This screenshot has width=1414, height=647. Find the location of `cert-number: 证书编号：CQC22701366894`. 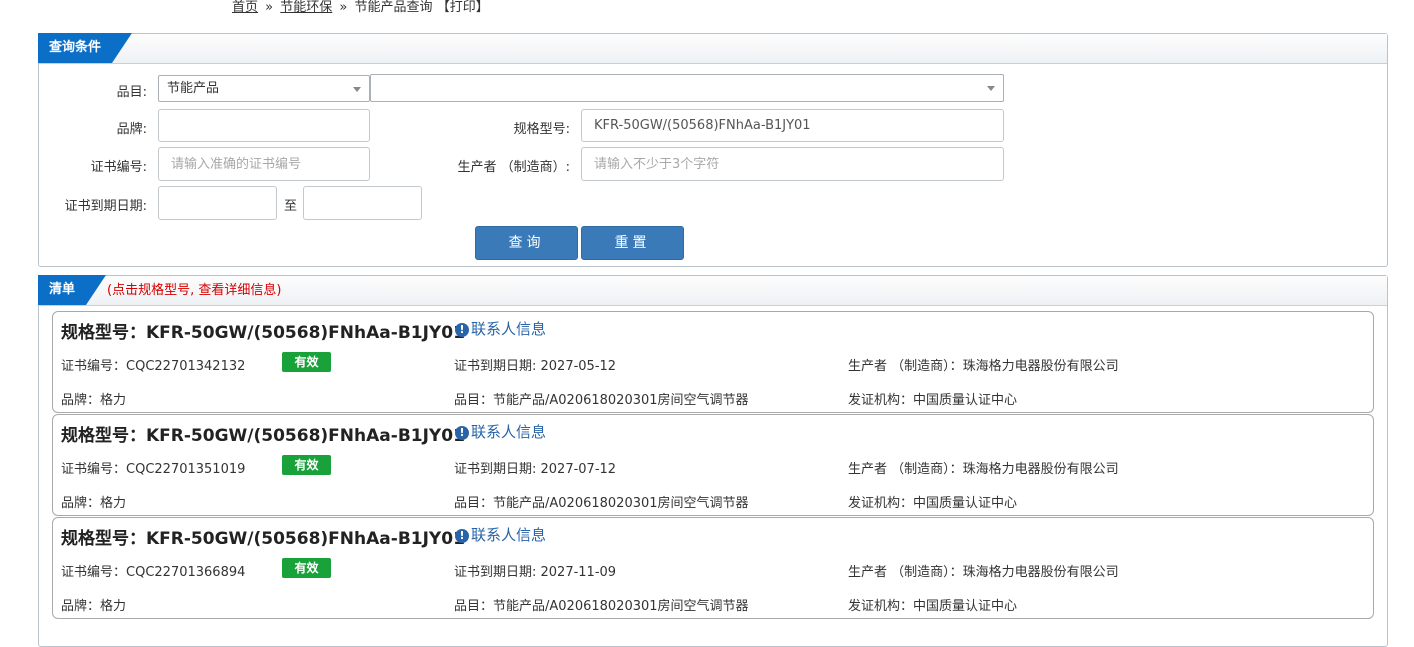

cert-number: 证书编号：CQC22701366894 is located at coordinates (153, 570).